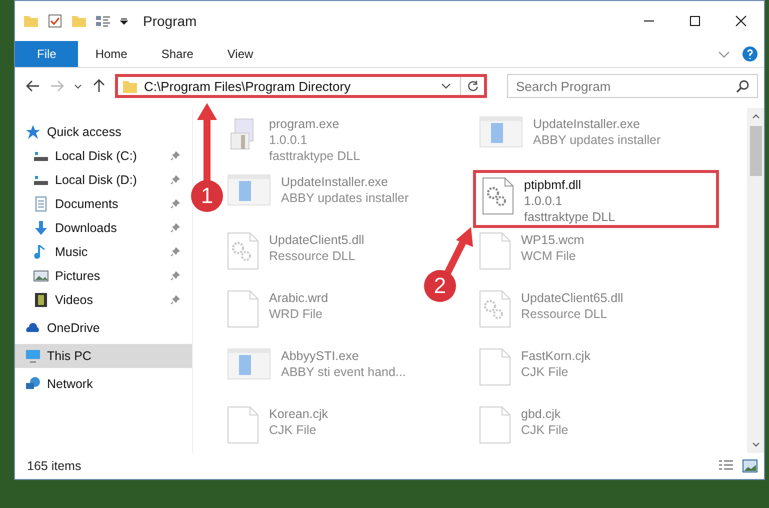 This screenshot has width=769, height=508. I want to click on file-item: Korean.cjk CJK File, so click(277, 431).